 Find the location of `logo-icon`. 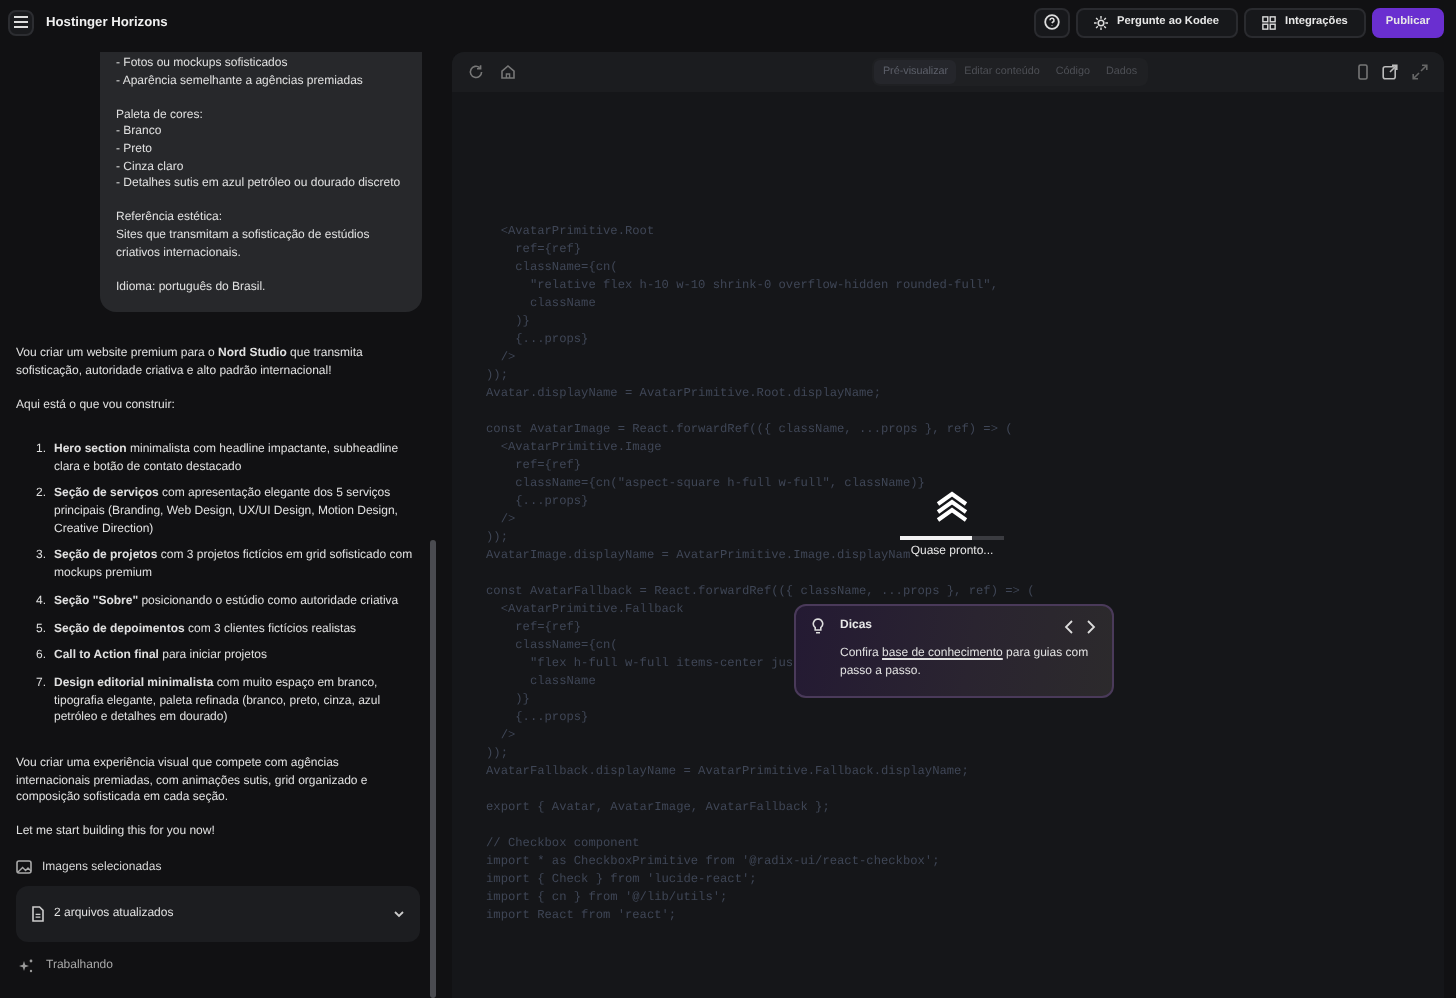

logo-icon is located at coordinates (952, 508).